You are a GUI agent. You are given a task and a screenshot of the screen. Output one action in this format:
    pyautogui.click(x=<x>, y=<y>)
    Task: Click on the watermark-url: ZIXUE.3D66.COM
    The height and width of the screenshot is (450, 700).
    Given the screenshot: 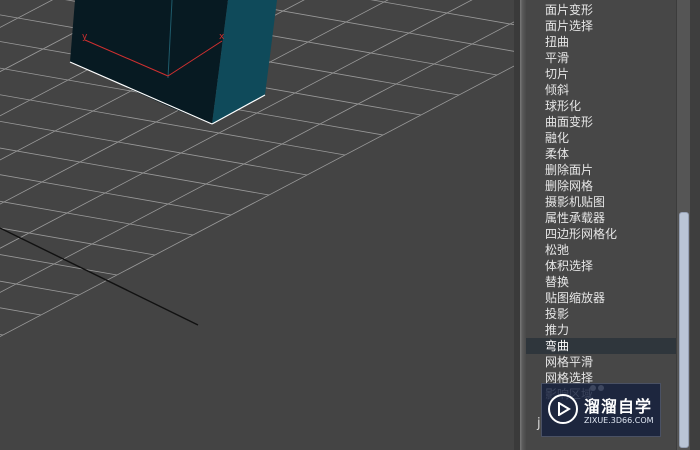 What is the action you would take?
    pyautogui.click(x=619, y=420)
    